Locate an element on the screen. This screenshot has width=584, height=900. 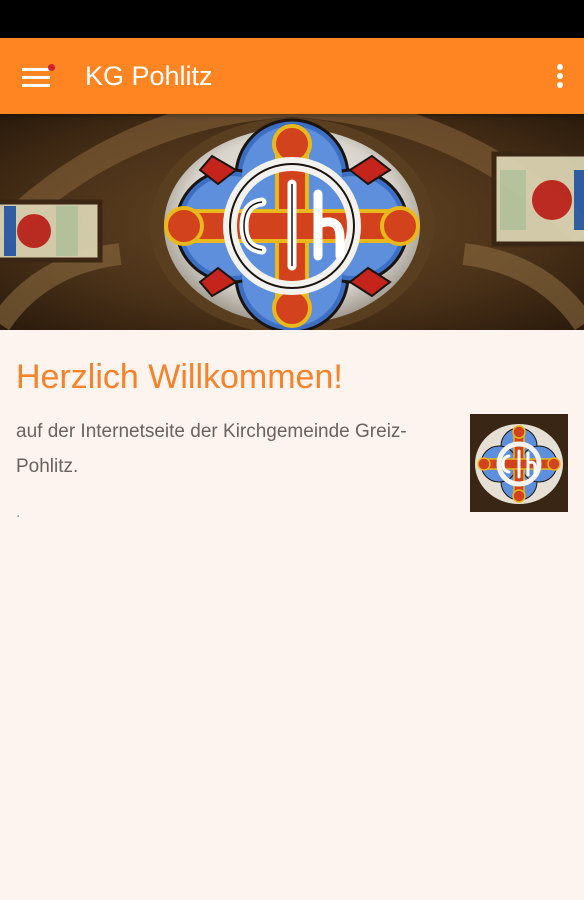
stained-glass-thumbnail is located at coordinates (519, 463).